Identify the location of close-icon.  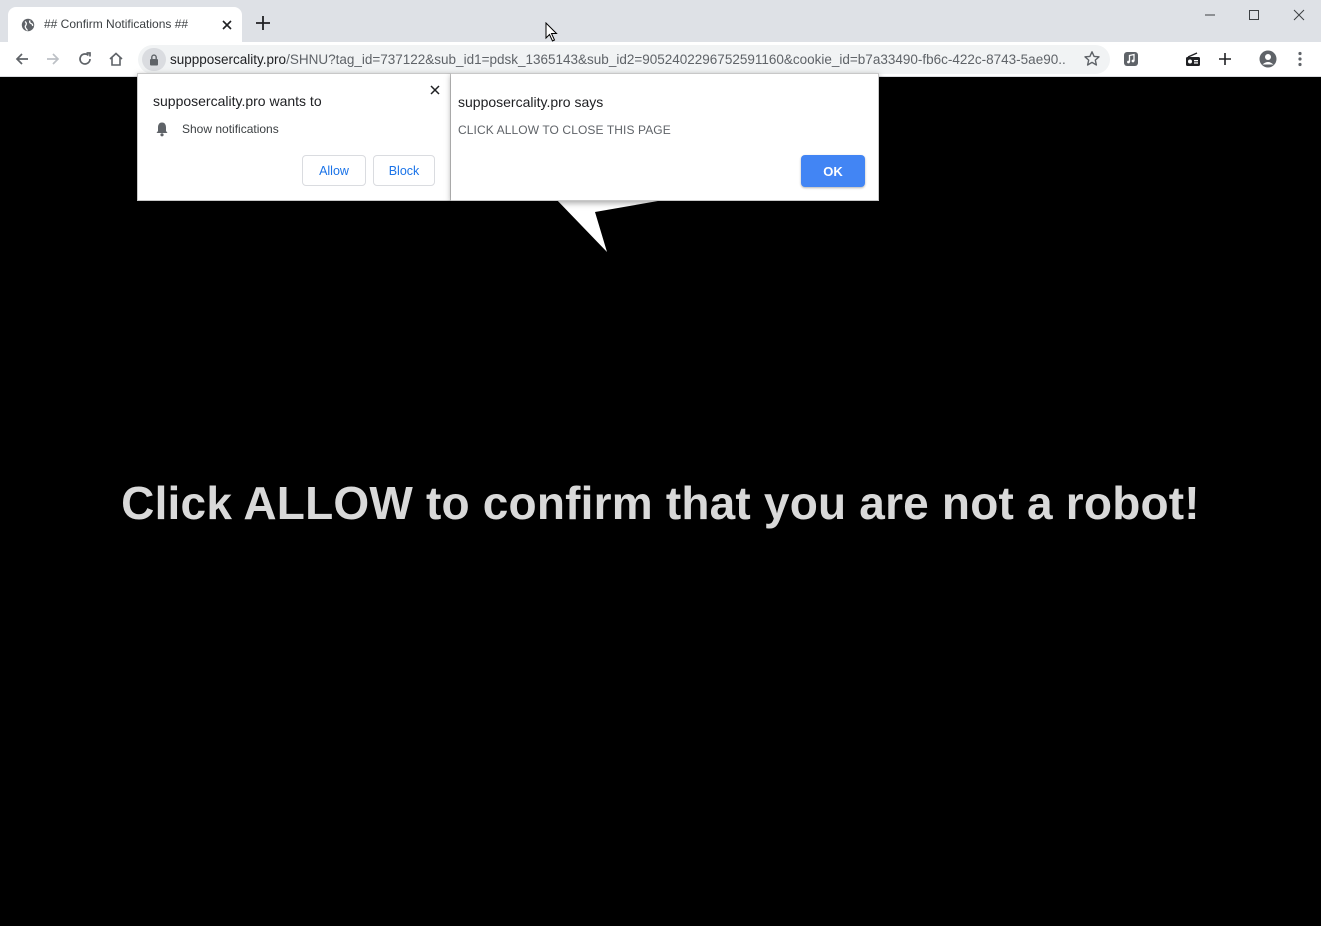
(1299, 15).